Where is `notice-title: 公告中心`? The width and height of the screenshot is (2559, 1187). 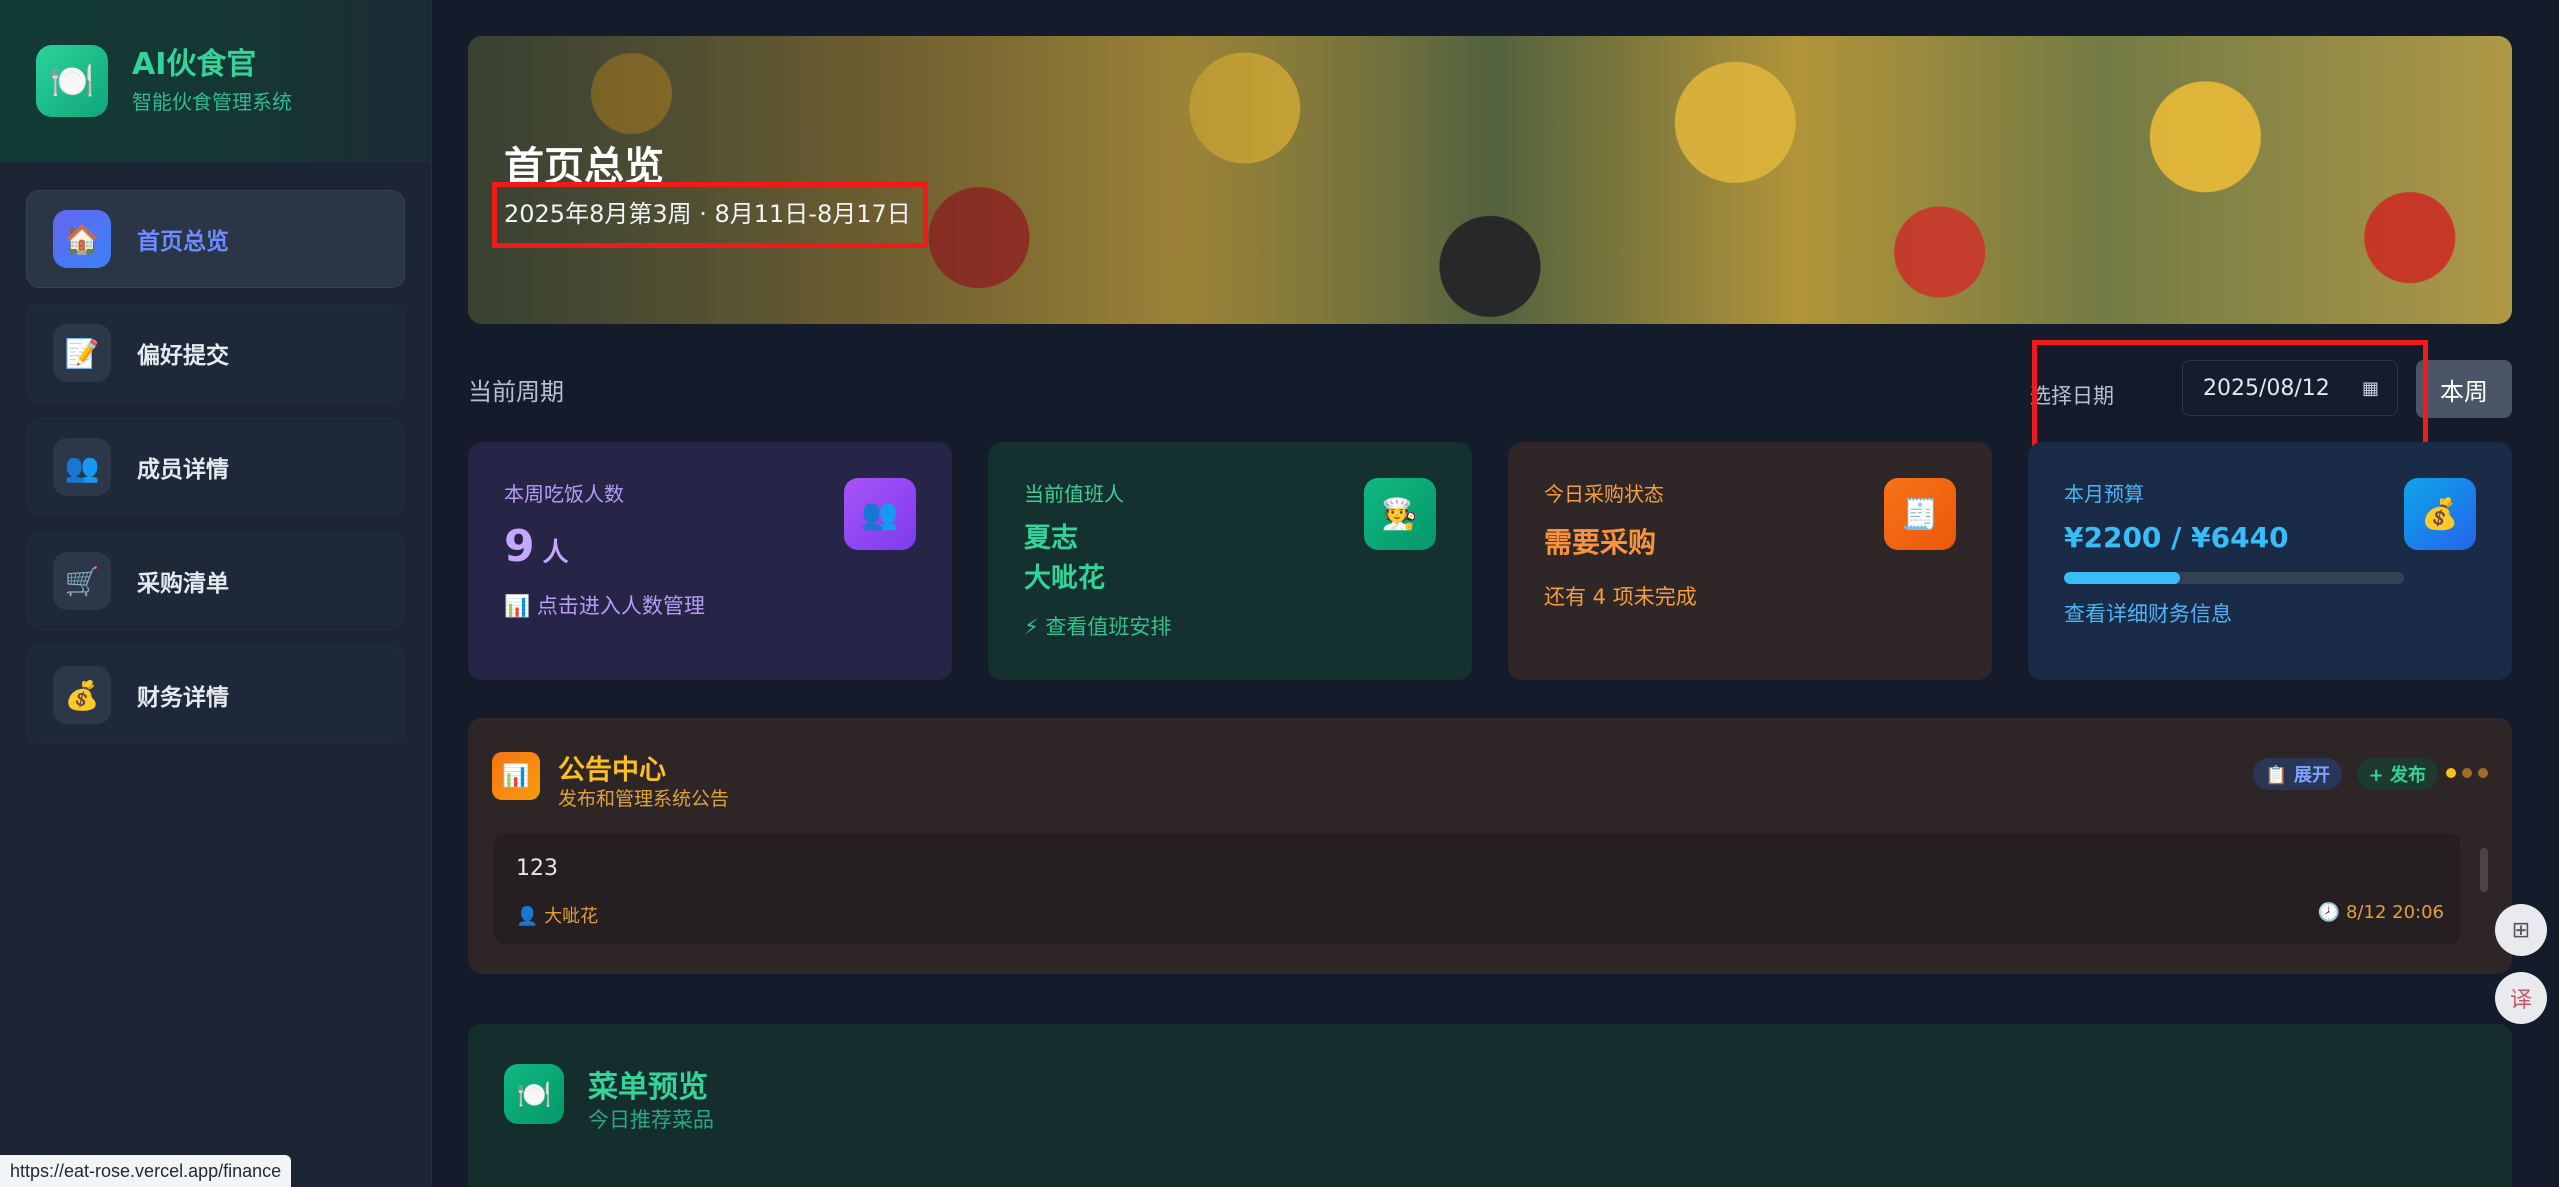
notice-title: 公告中心 is located at coordinates (612, 770).